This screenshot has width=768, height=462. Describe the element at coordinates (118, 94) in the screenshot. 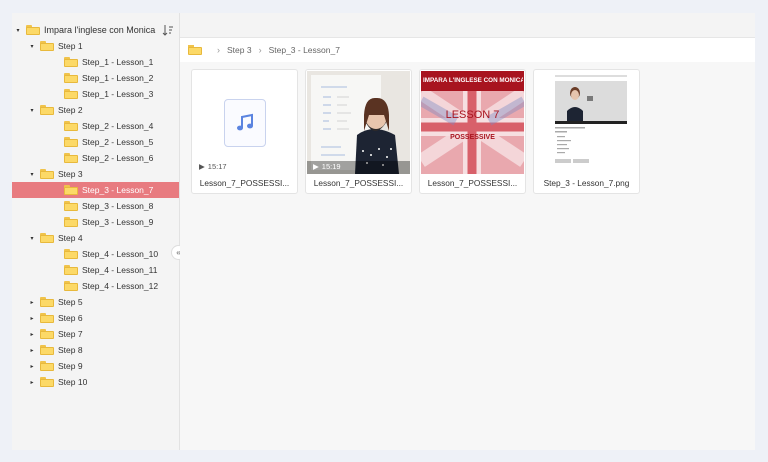

I see `tree-node-label: Step_1 - Lesson_3` at that location.